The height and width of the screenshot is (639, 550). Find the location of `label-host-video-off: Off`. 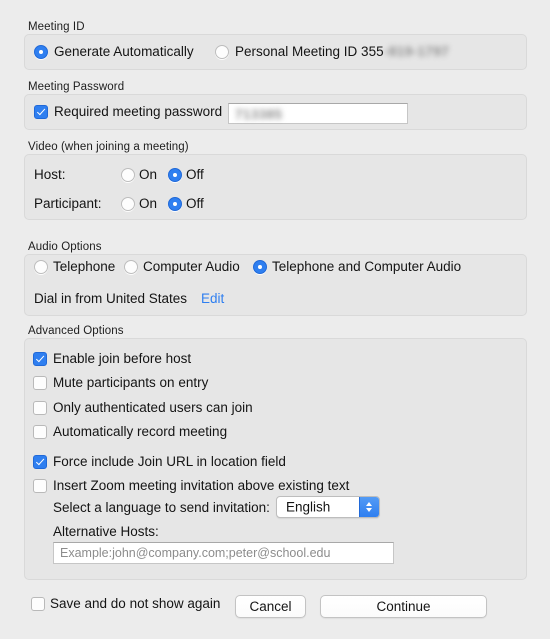

label-host-video-off: Off is located at coordinates (195, 174).